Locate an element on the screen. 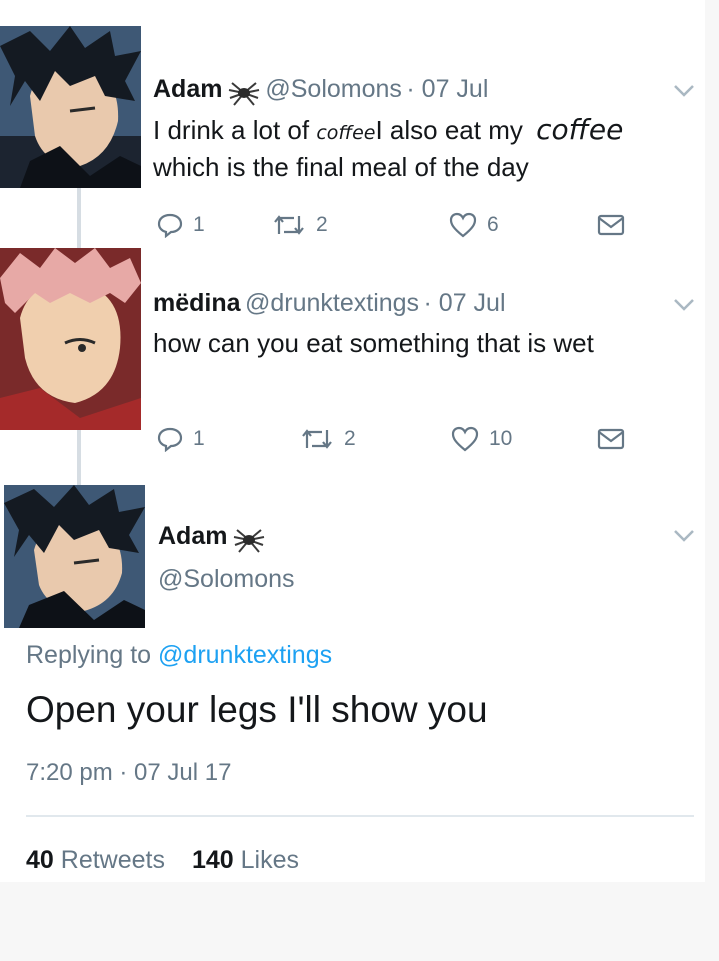  tweet-header: mëdina @drunktextings · 07 Jul is located at coordinates (329, 303).